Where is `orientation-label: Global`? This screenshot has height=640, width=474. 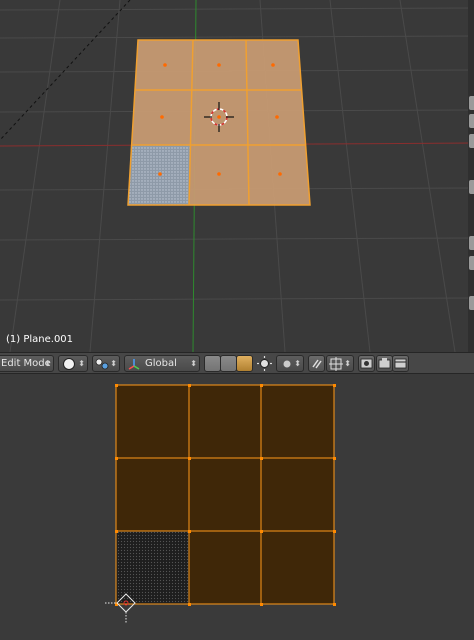
orientation-label: Global is located at coordinates (161, 363).